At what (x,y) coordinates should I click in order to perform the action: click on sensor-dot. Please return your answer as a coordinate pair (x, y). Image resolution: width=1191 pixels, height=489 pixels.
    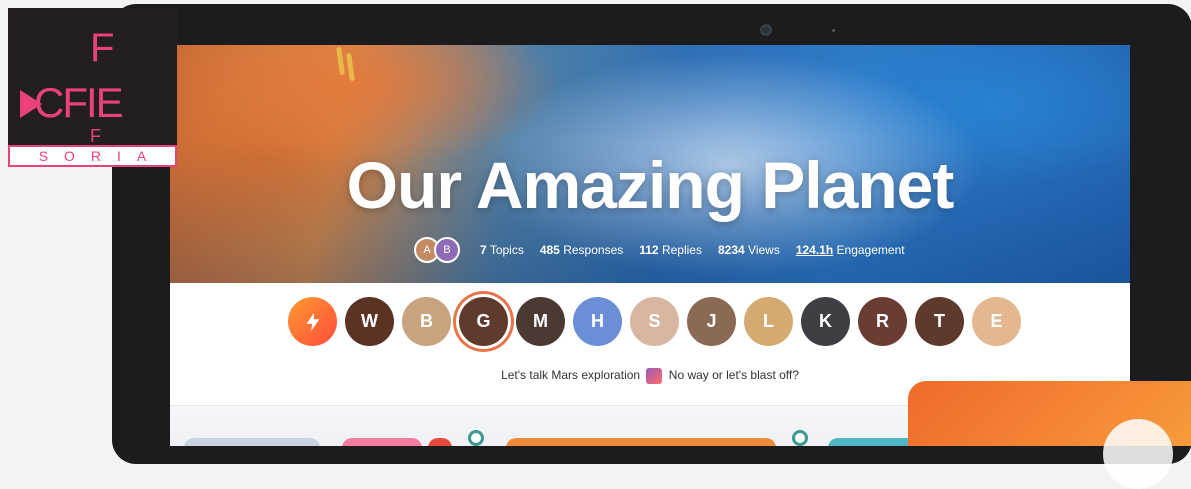
    Looking at the image, I should click on (833, 30).